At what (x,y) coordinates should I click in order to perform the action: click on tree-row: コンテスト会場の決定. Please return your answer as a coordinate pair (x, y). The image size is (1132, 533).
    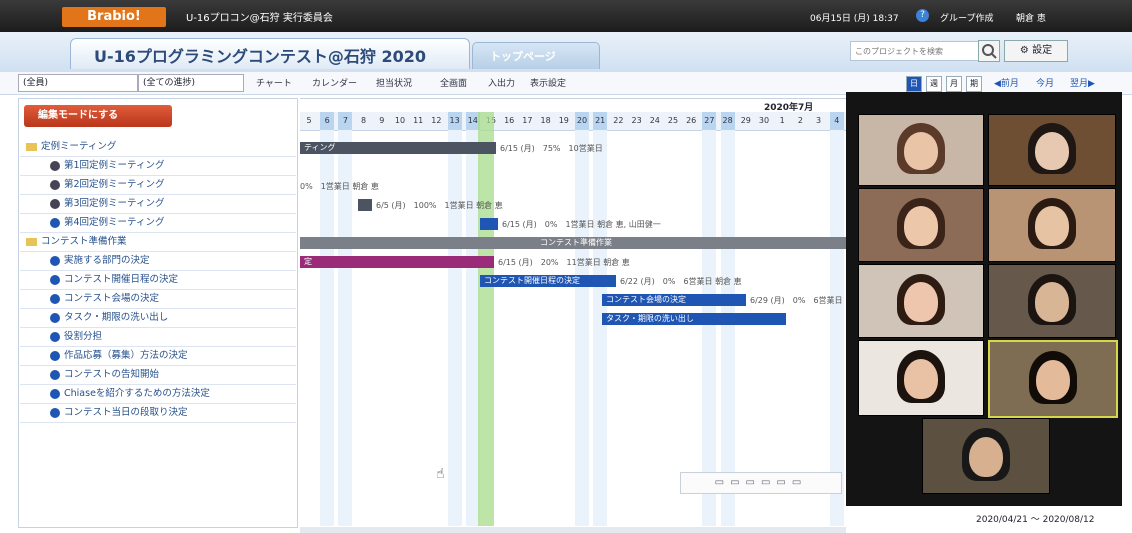
    Looking at the image, I should click on (158, 299).